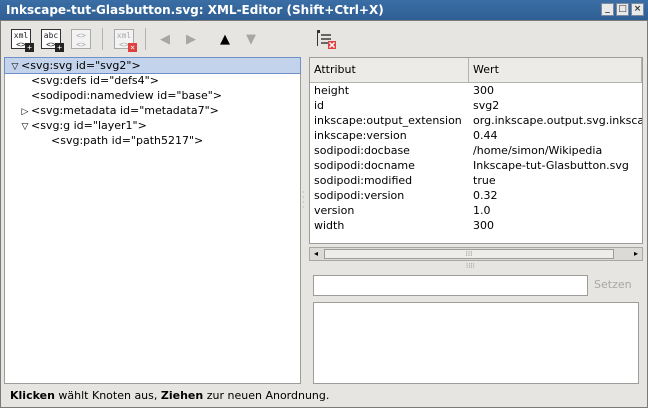  I want to click on attribute-table-header: Attribut Wert, so click(476, 70).